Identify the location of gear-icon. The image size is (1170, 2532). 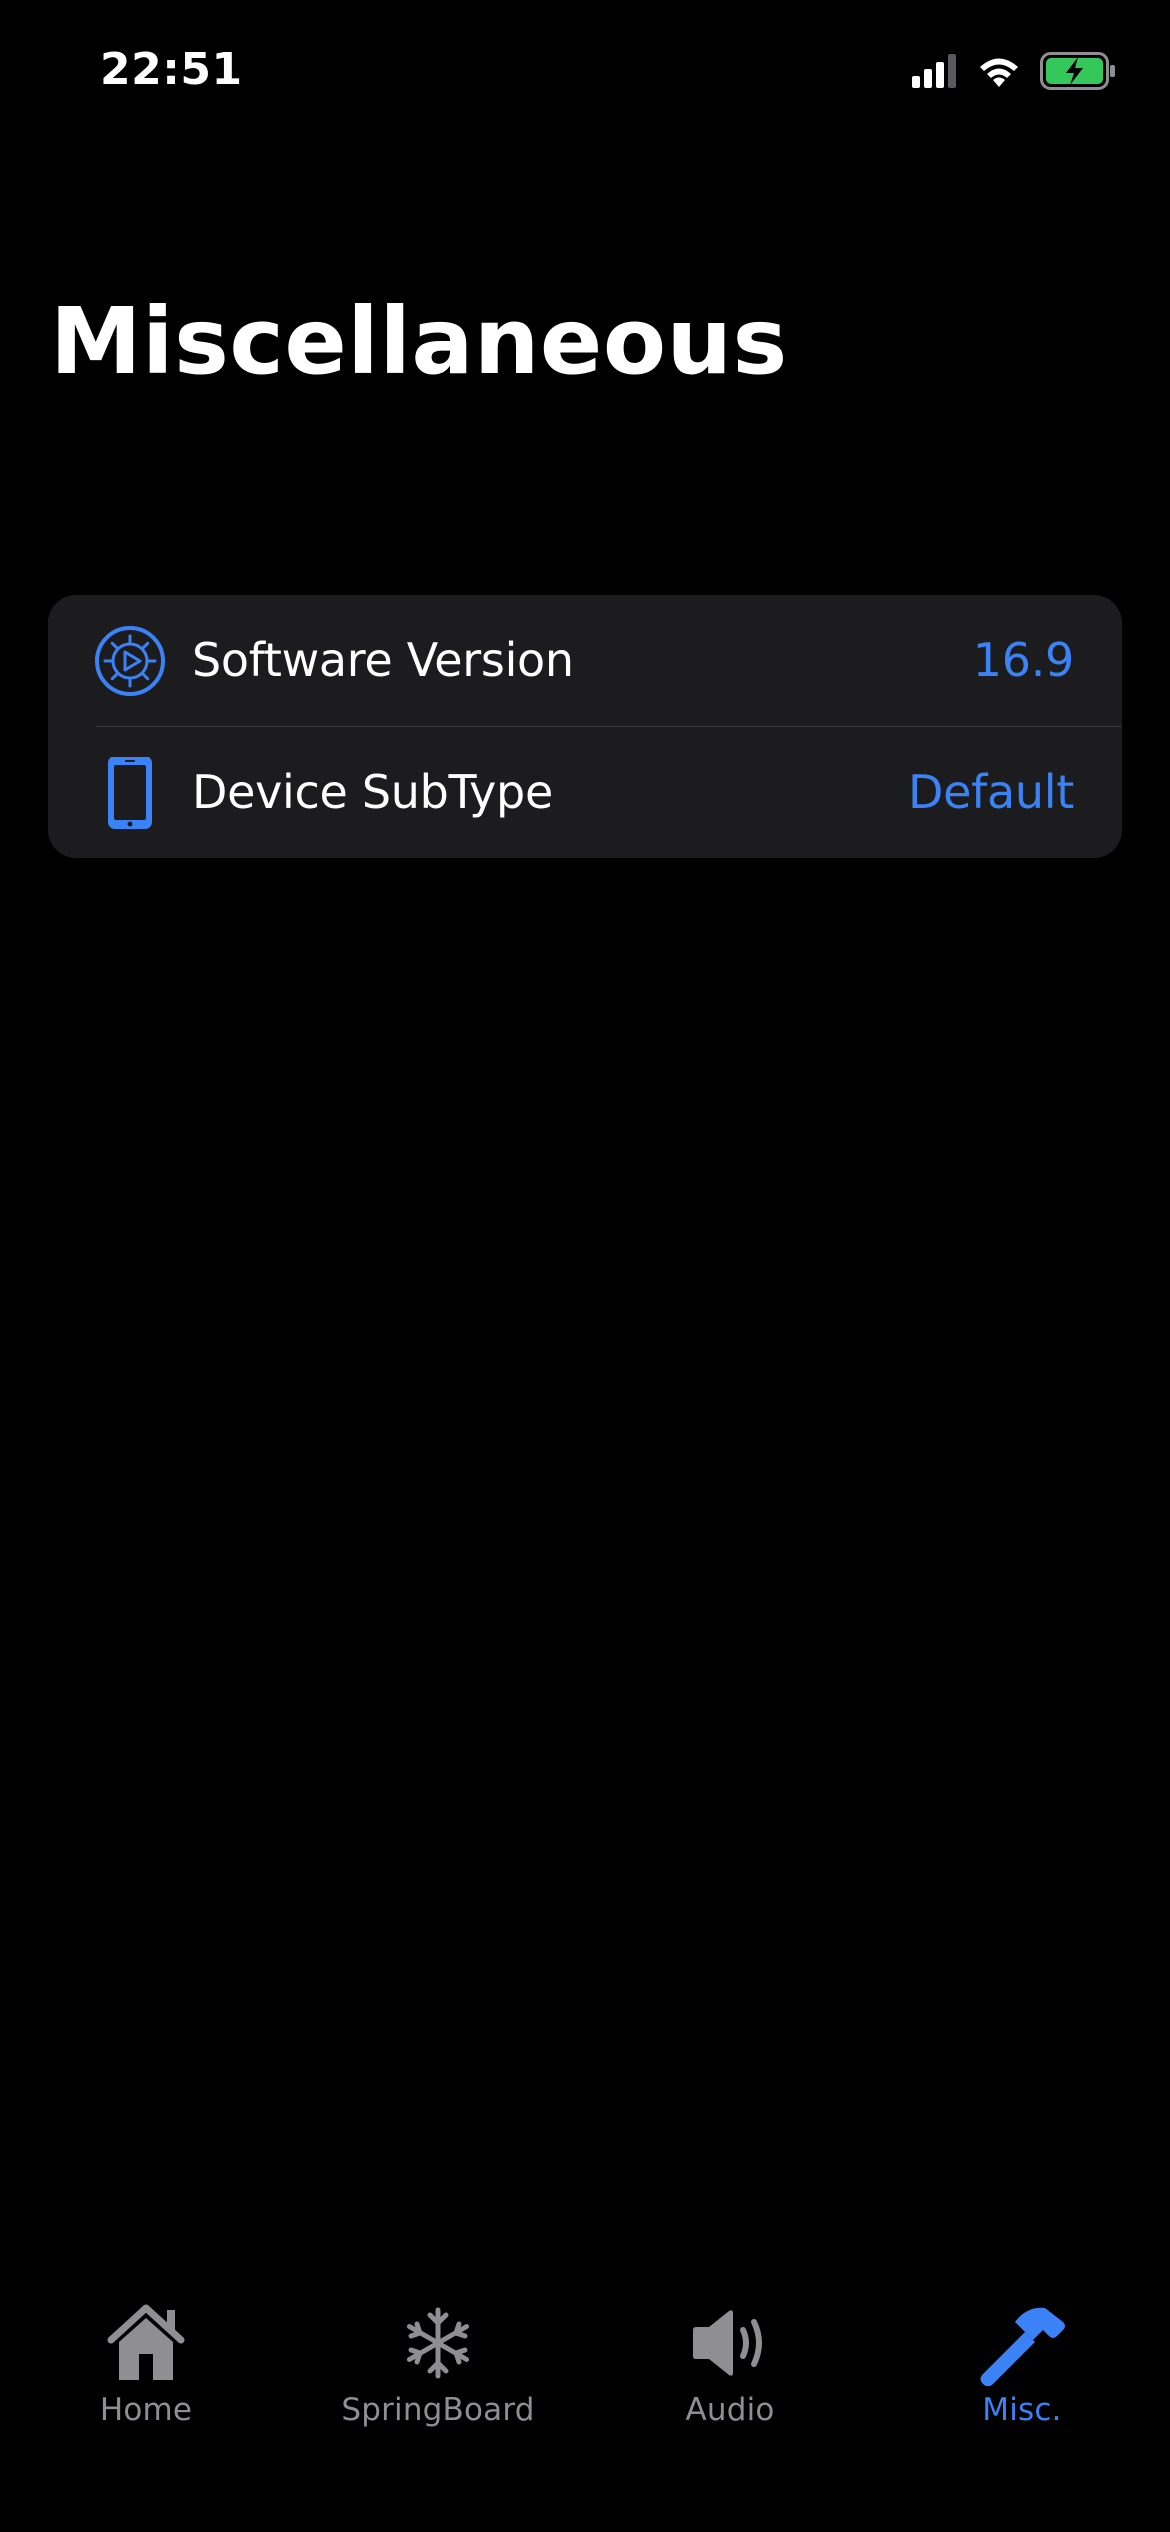
(130, 661).